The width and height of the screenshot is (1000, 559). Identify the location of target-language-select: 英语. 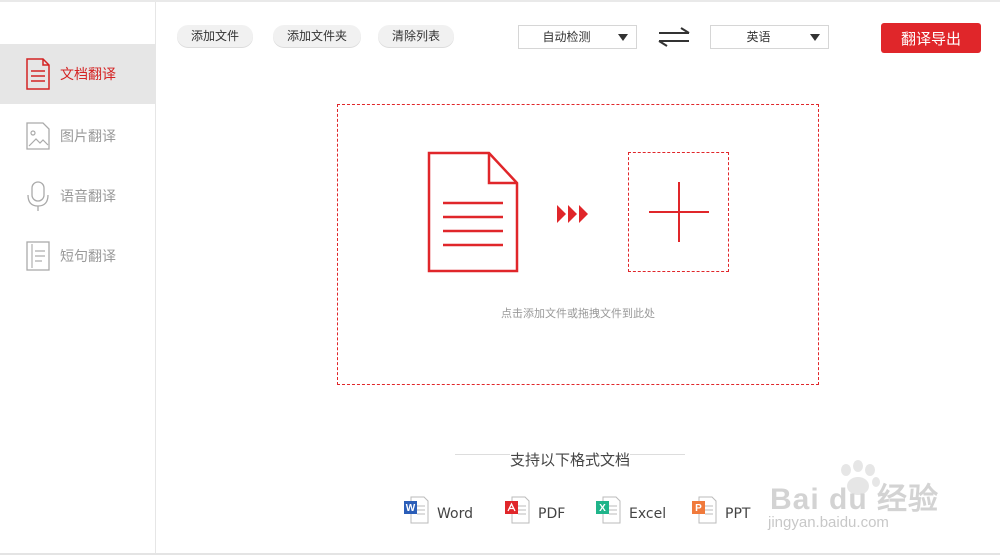
(769, 37).